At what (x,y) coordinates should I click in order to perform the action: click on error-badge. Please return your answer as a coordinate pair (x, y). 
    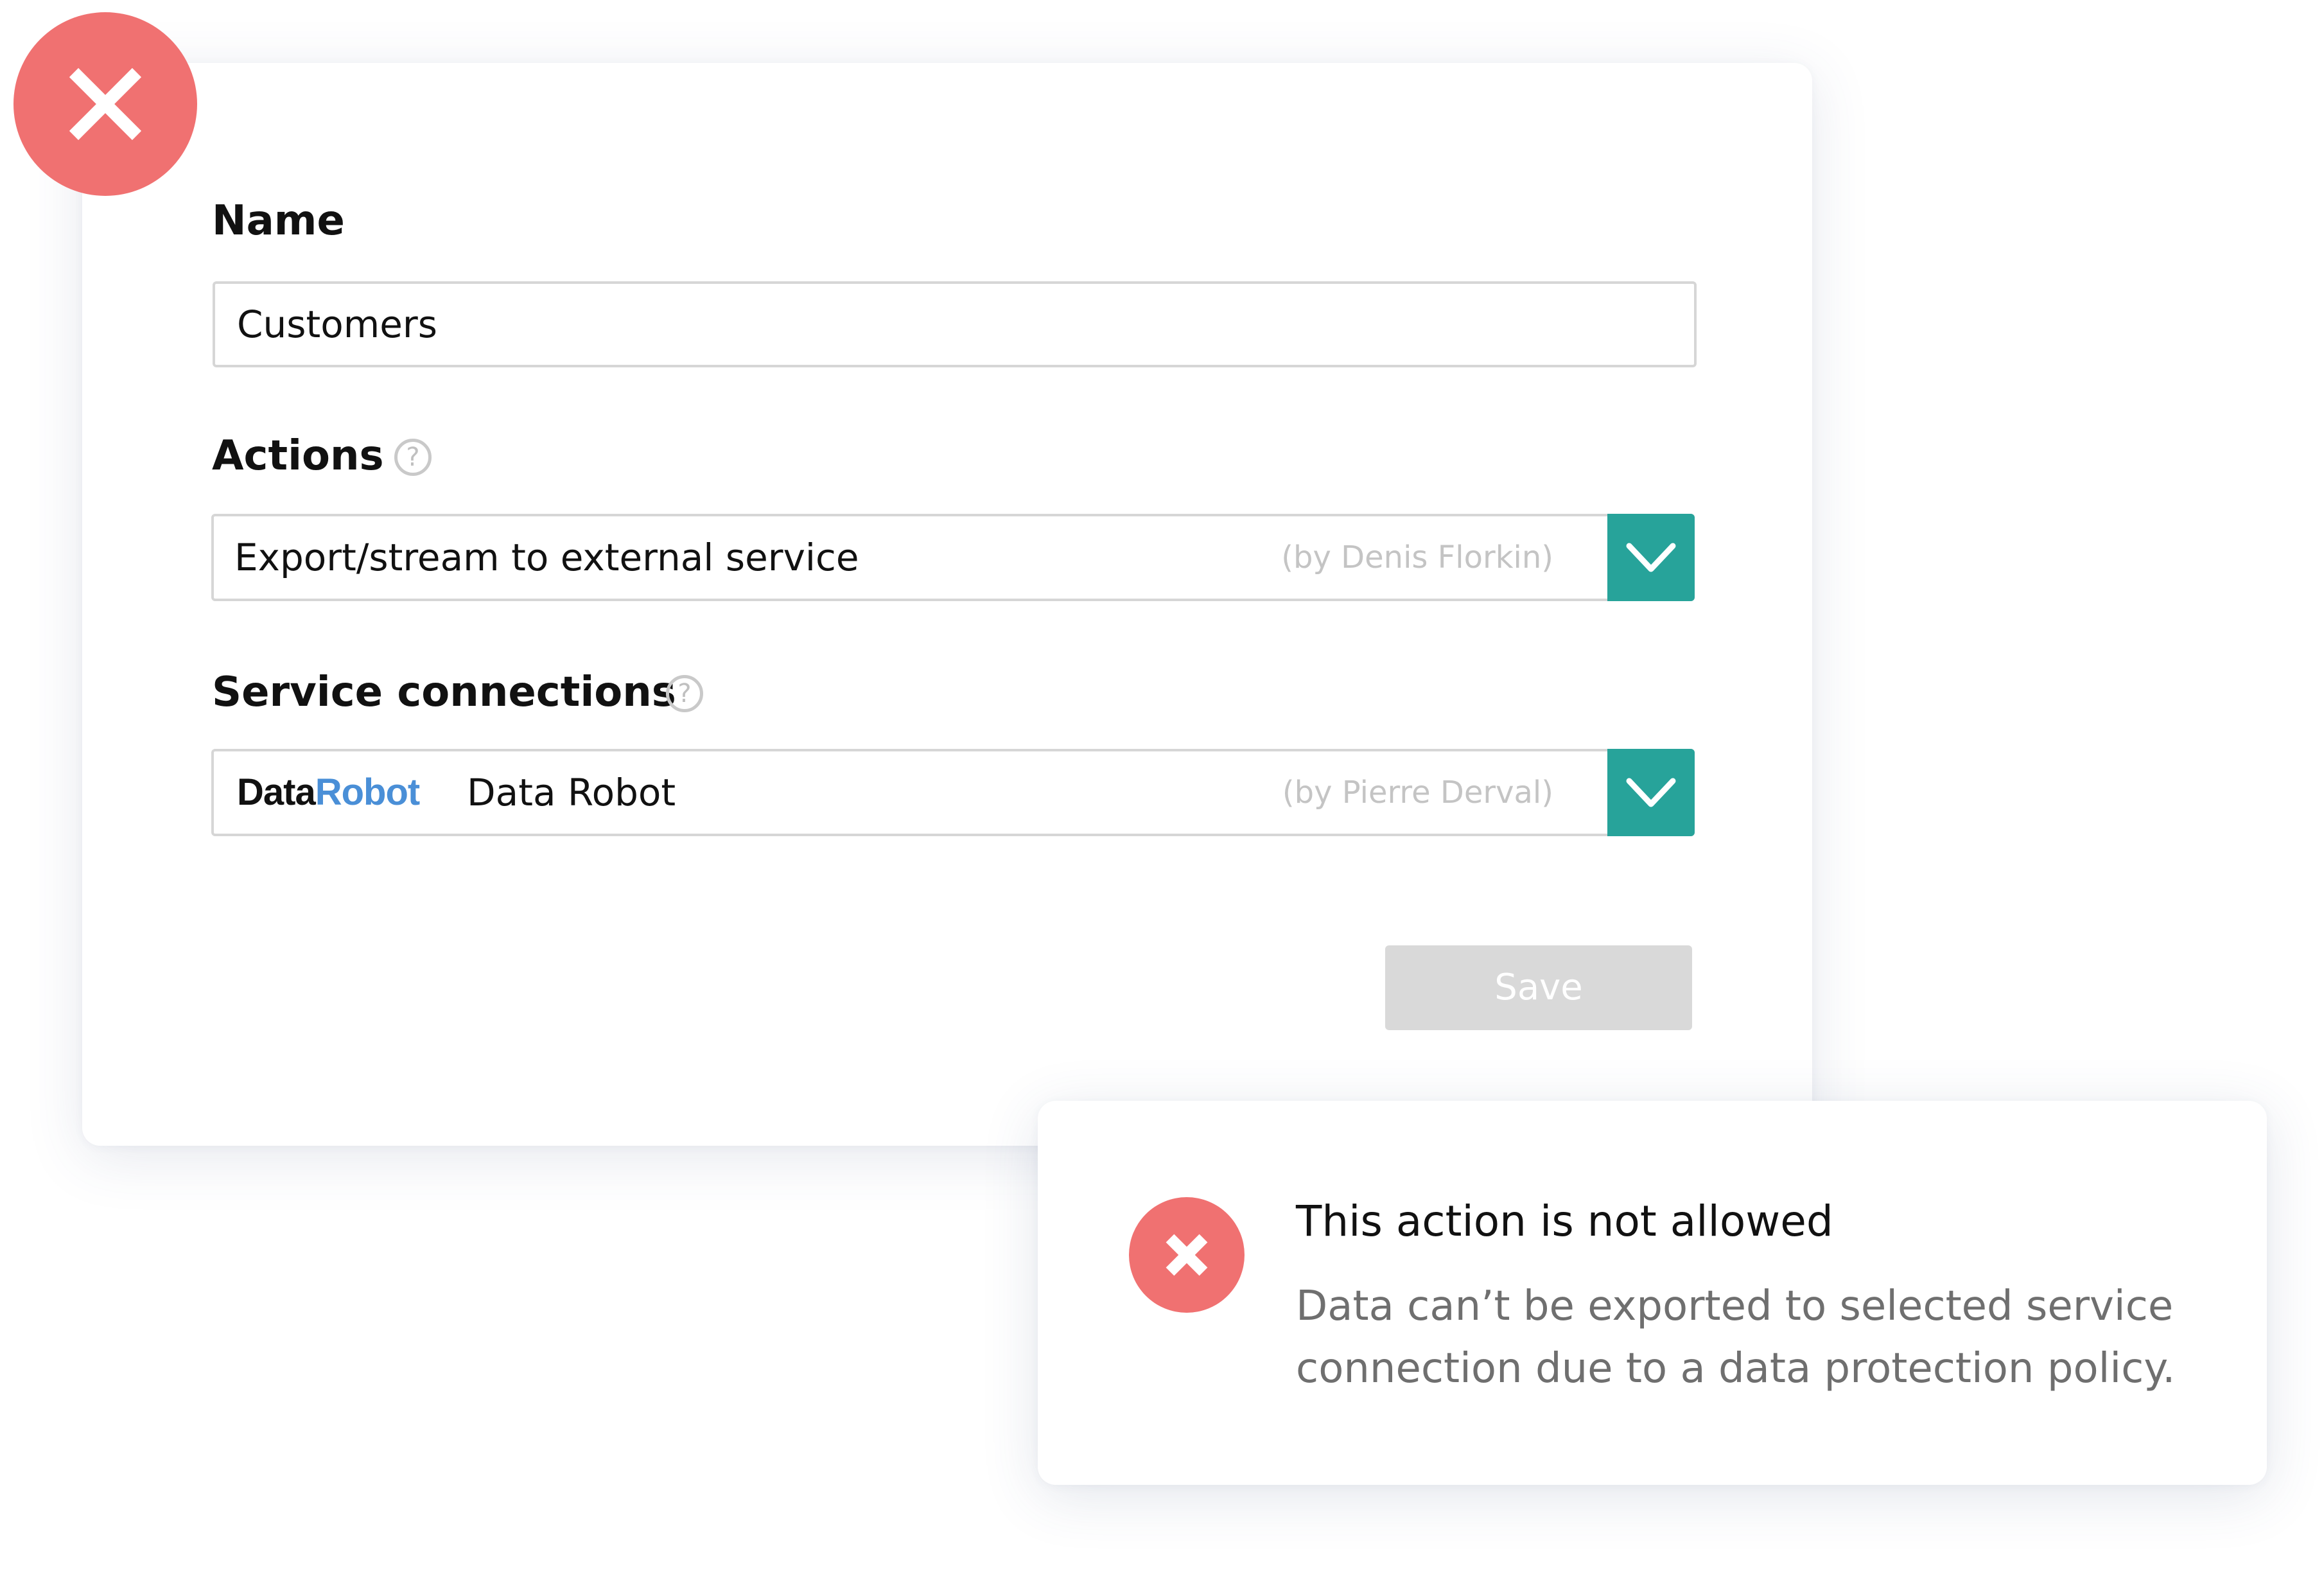
    Looking at the image, I should click on (105, 104).